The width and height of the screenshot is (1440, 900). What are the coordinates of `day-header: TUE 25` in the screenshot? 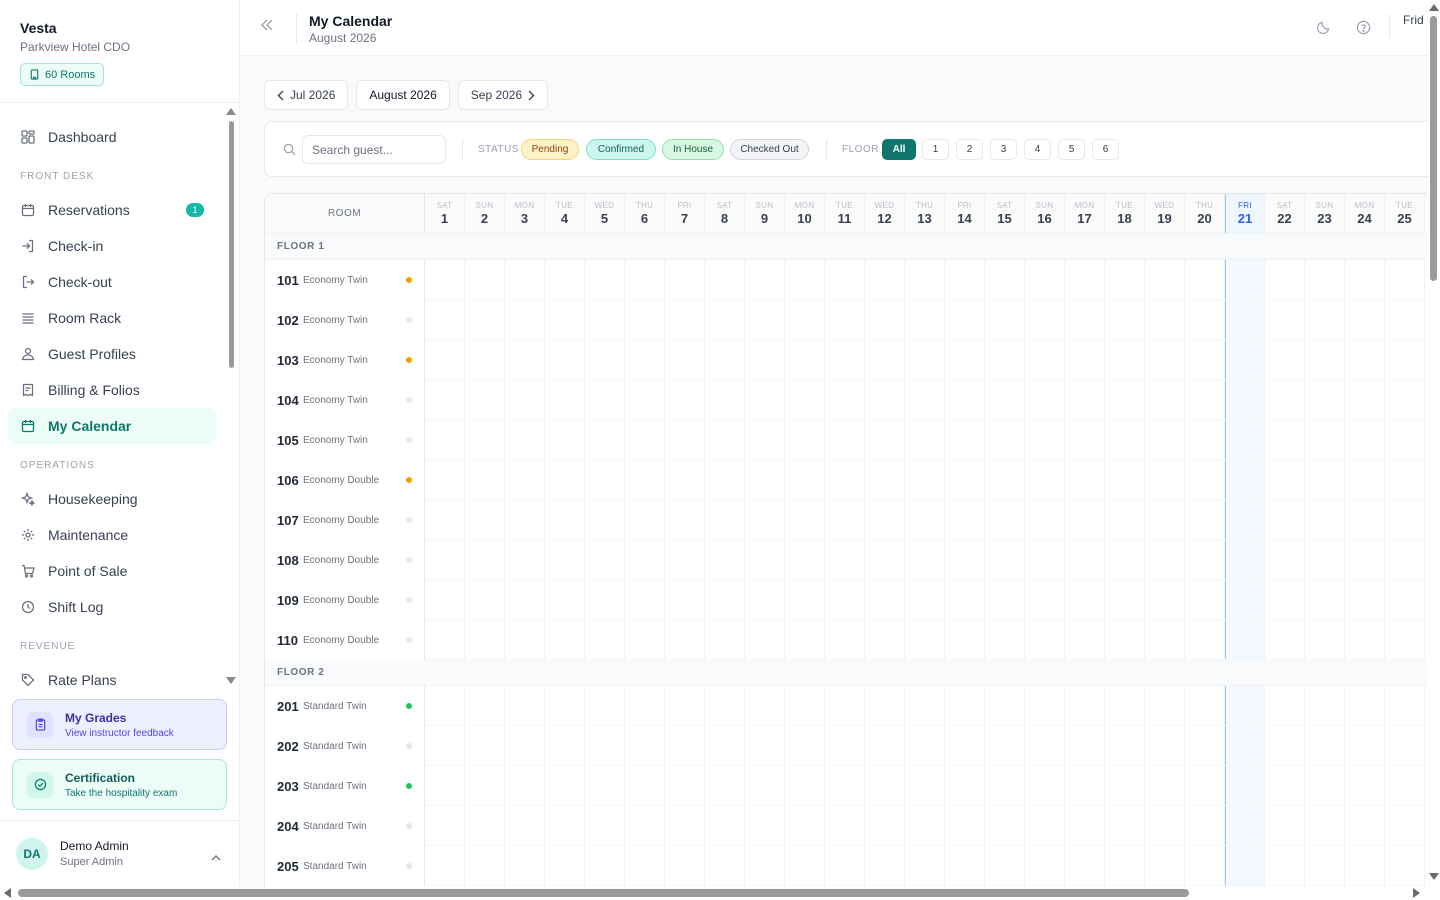 It's located at (1405, 214).